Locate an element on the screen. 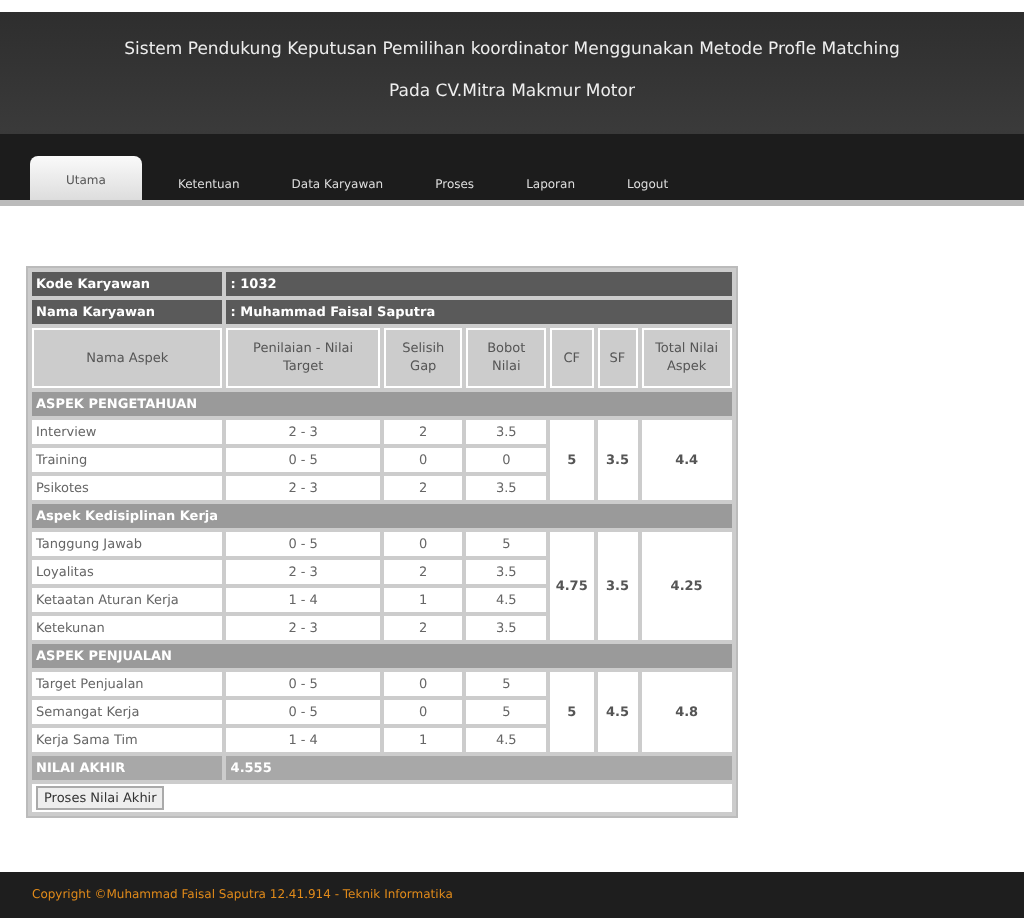  site-title: Sistem Pendukung Keputusan Pemilihan koordinator Menggunakan Metode Profle Matching is located at coordinates (512, 51).